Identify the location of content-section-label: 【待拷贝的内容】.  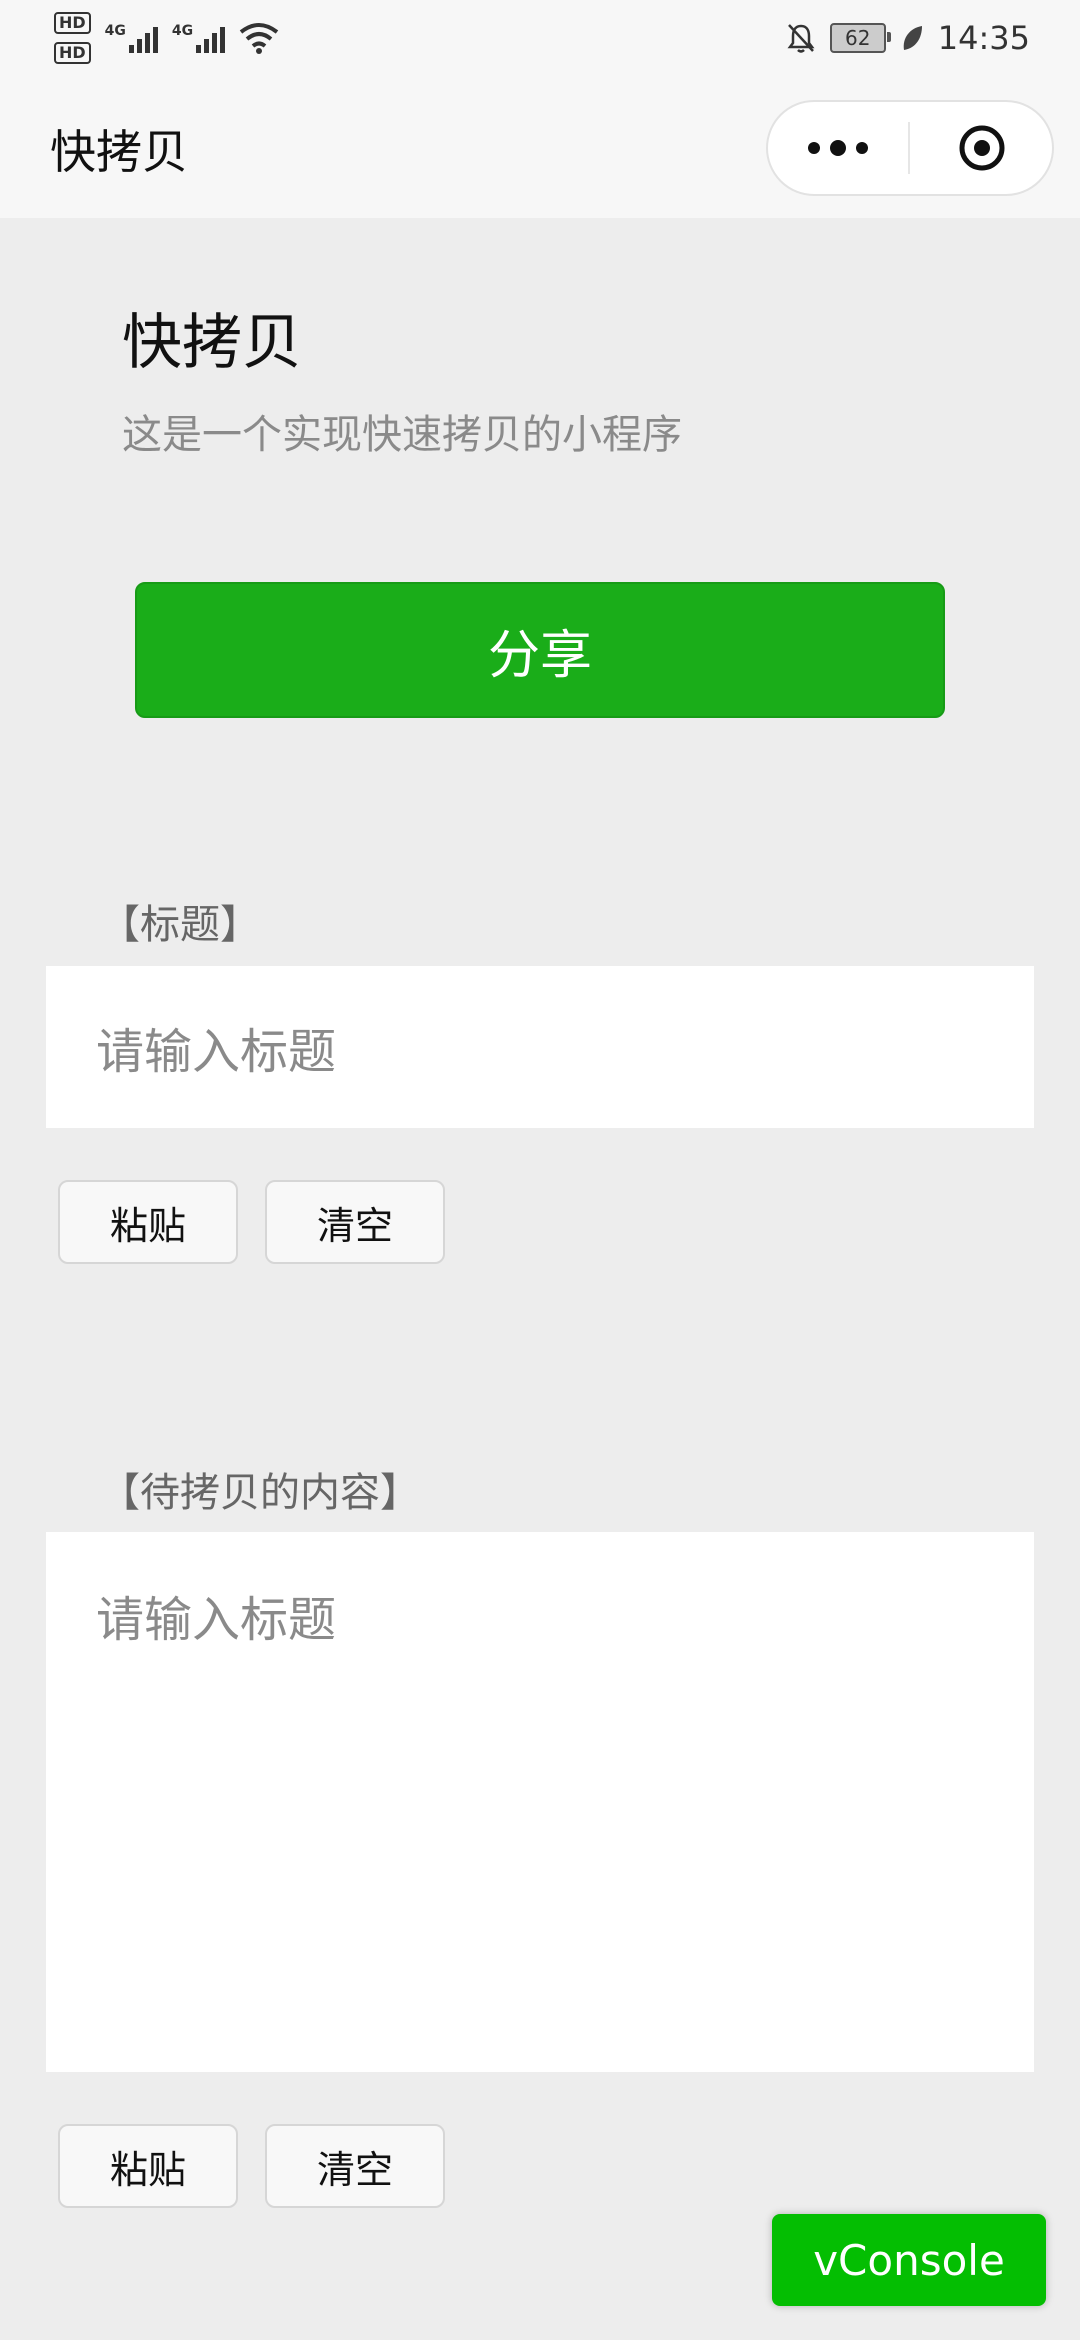
(260, 1493).